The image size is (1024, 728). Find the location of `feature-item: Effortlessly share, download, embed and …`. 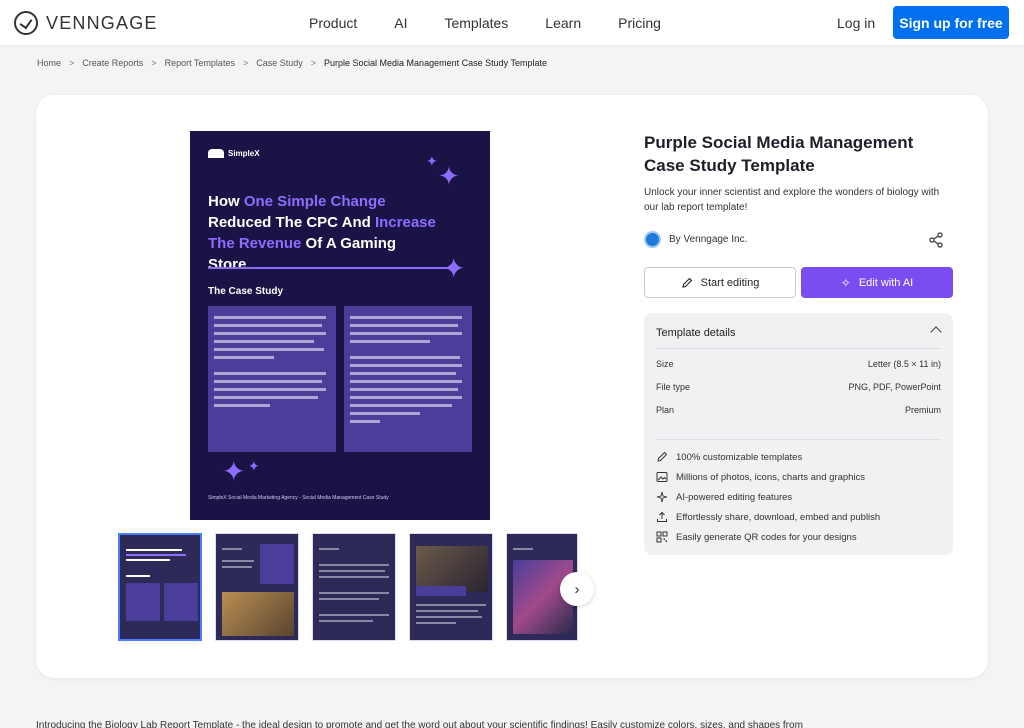

feature-item: Effortlessly share, download, embed and … is located at coordinates (768, 517).